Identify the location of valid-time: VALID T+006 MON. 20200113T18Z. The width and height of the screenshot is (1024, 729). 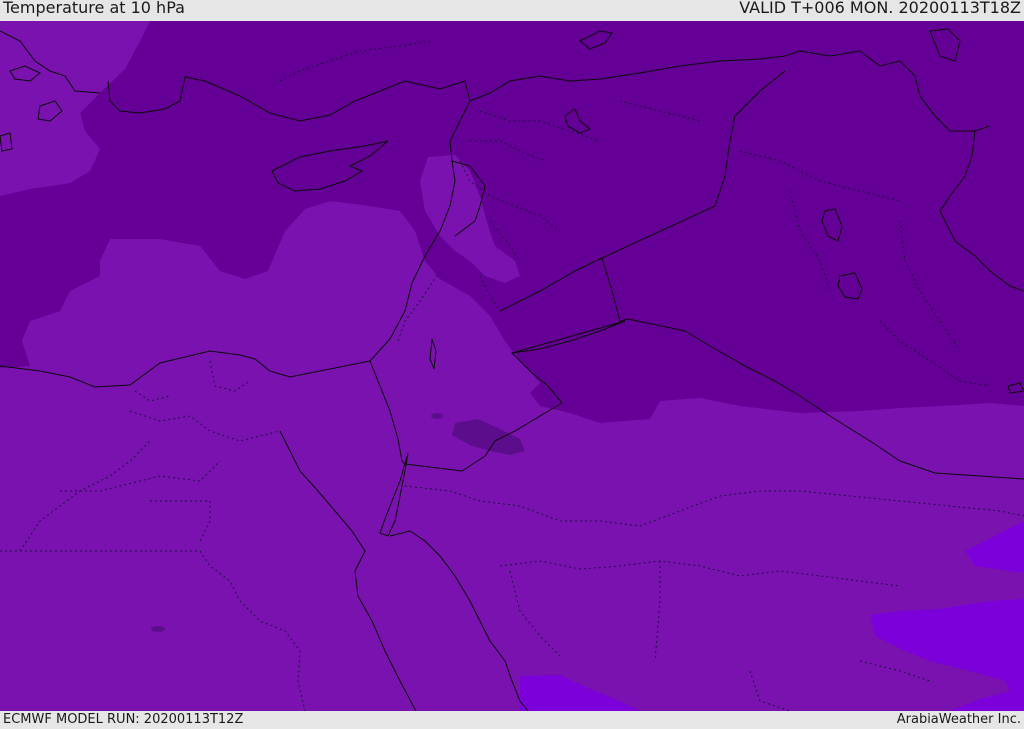
(880, 8).